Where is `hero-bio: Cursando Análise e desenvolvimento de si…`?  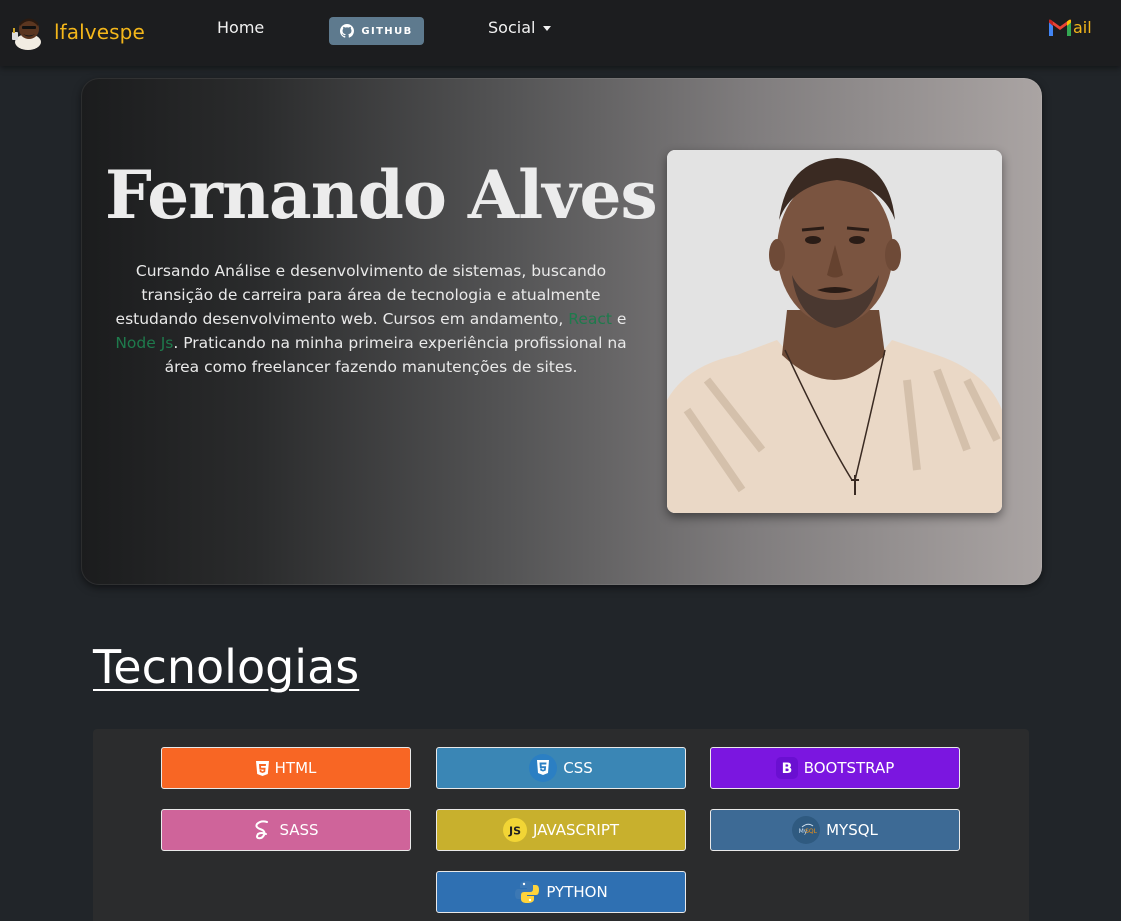 hero-bio: Cursando Análise e desenvolvimento de si… is located at coordinates (371, 319).